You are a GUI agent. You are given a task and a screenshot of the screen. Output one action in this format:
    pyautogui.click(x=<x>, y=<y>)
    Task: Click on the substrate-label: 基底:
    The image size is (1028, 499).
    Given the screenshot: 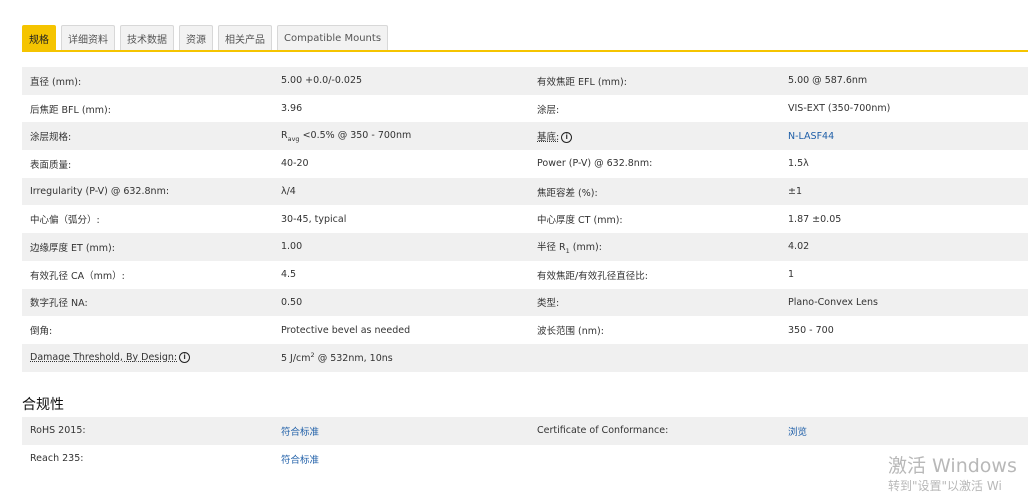 What is the action you would take?
    pyautogui.click(x=548, y=137)
    